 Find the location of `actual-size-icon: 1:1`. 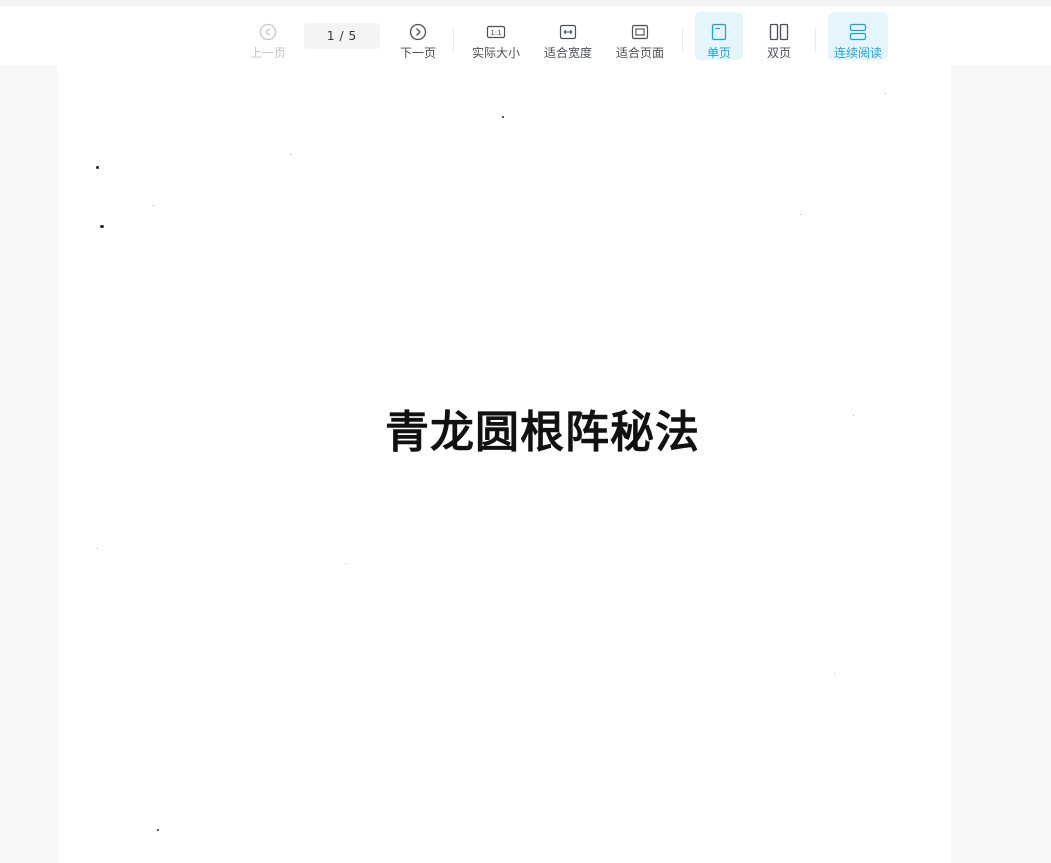

actual-size-icon: 1:1 is located at coordinates (496, 32).